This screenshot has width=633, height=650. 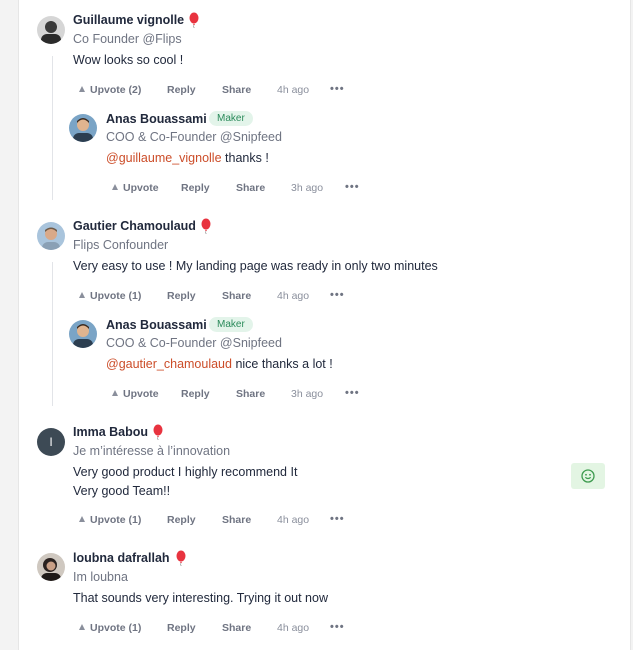 What do you see at coordinates (128, 20) in the screenshot?
I see `author-name: Guillaume vignolle` at bounding box center [128, 20].